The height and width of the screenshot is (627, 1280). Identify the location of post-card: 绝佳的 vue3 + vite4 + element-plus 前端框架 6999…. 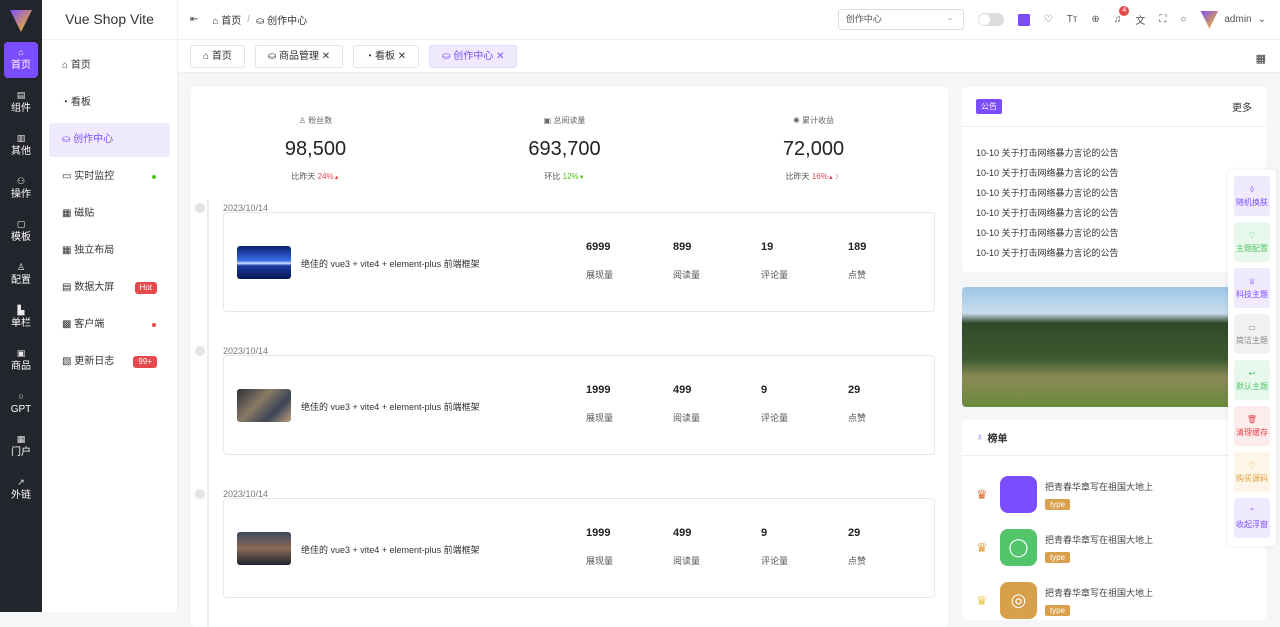
(579, 262).